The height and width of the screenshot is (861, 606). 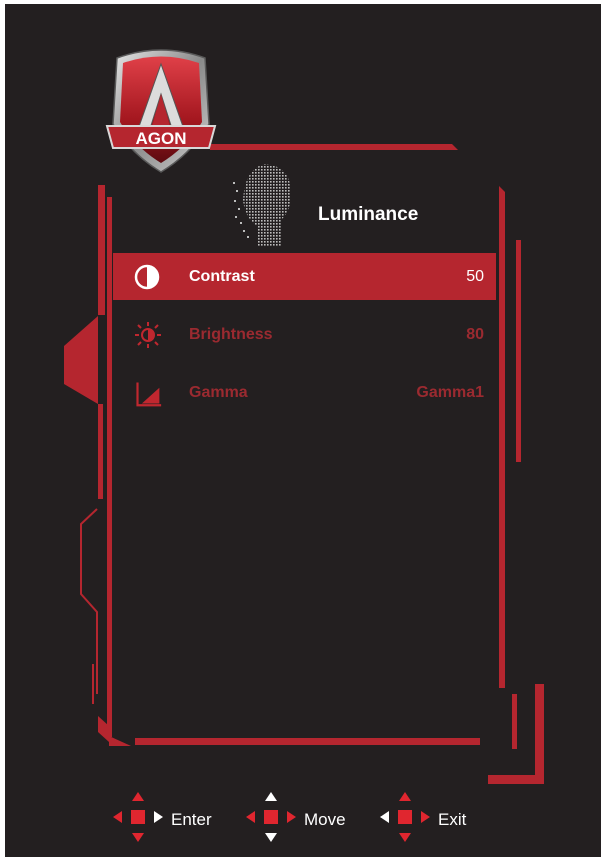 What do you see at coordinates (368, 214) in the screenshot?
I see `menu-title: Luminance` at bounding box center [368, 214].